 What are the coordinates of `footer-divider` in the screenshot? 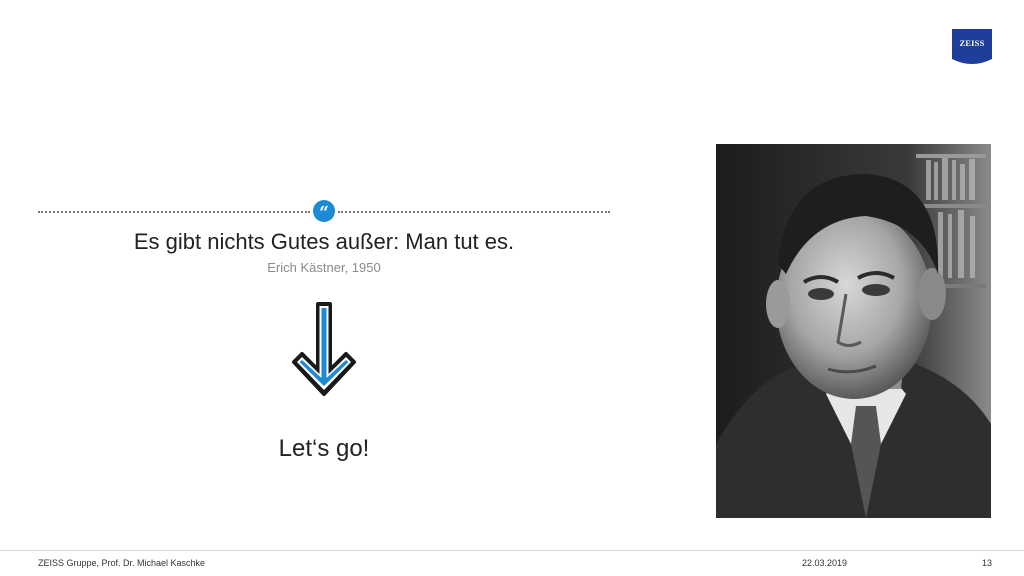 It's located at (512, 550).